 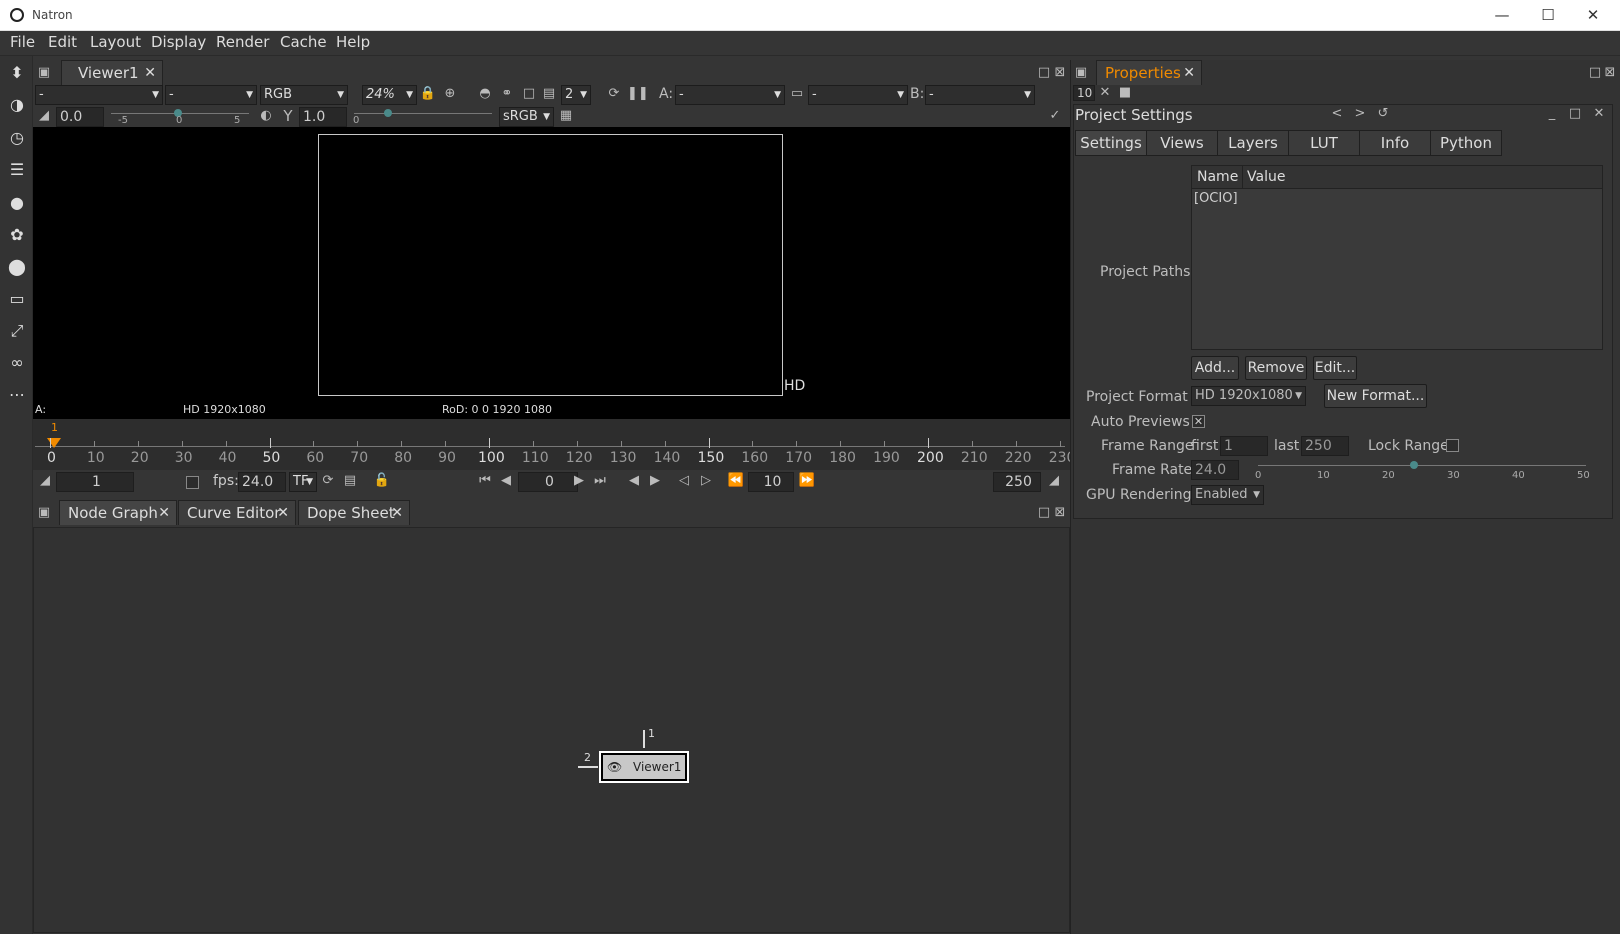 I want to click on end-frame-field: 250, so click(x=1017, y=482).